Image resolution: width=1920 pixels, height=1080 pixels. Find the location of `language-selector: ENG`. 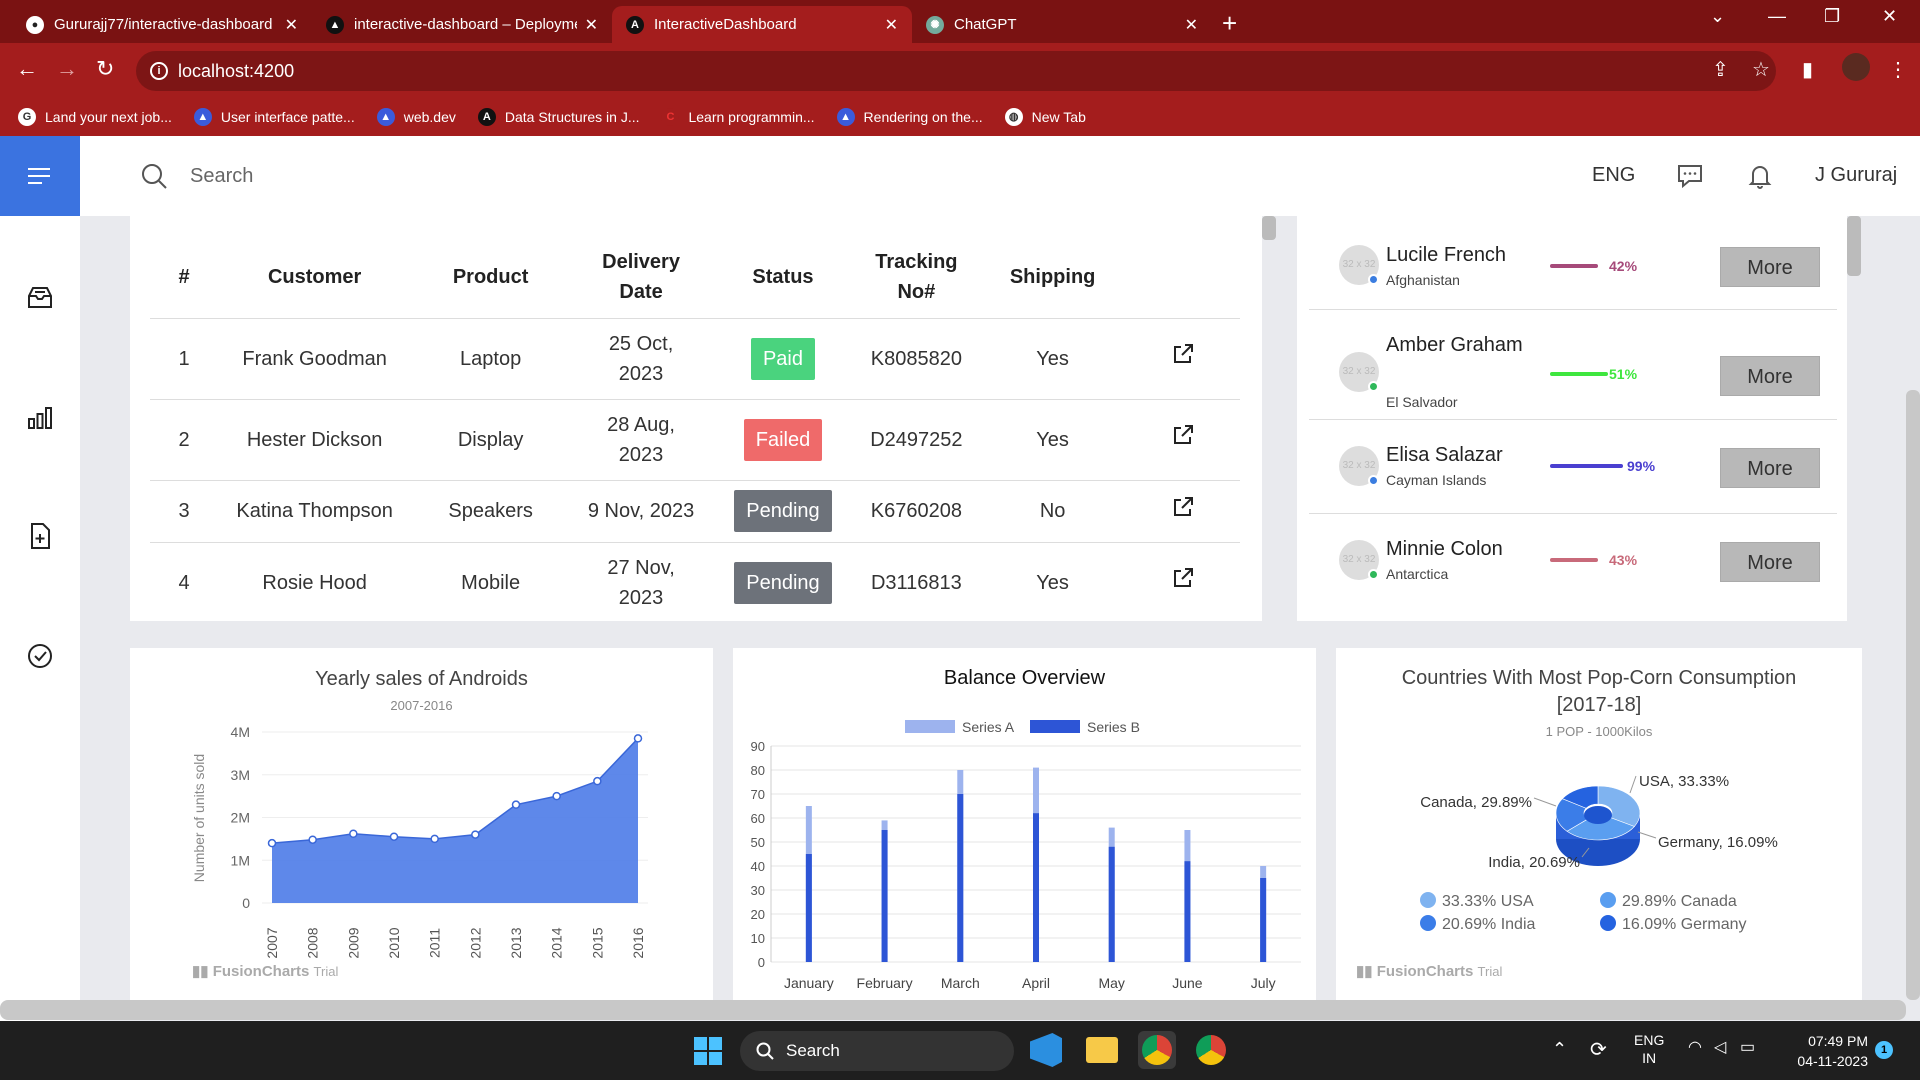

language-selector: ENG is located at coordinates (1613, 175).